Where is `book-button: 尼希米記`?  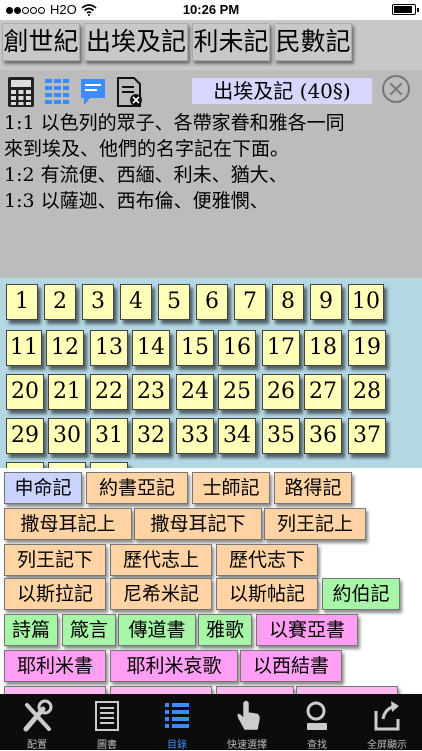
book-button: 尼希米記 is located at coordinates (161, 594).